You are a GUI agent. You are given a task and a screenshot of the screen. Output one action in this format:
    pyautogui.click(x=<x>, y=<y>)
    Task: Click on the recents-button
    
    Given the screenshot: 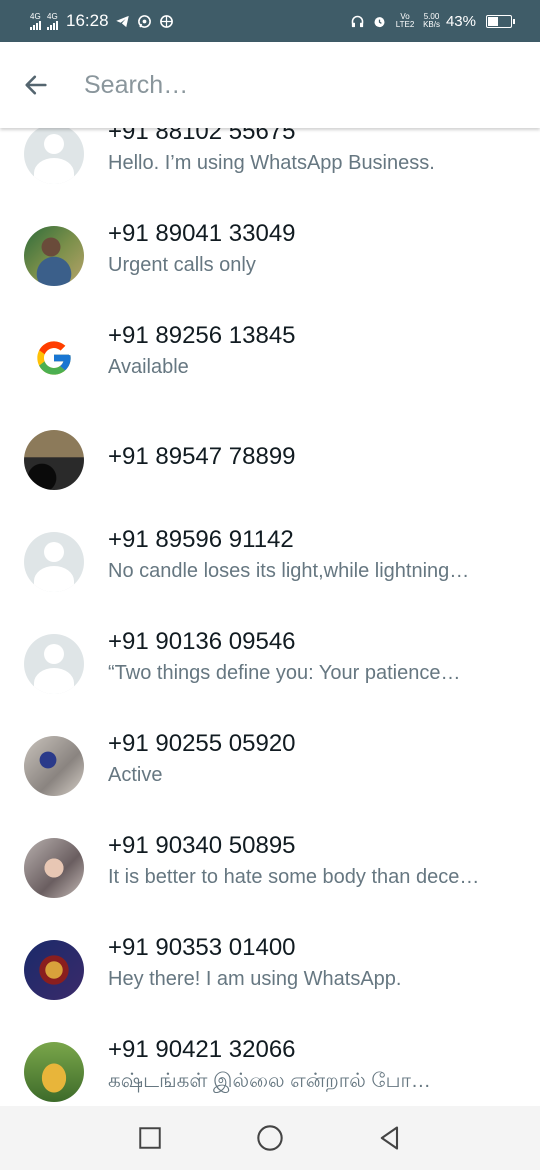 What is the action you would take?
    pyautogui.click(x=150, y=1138)
    